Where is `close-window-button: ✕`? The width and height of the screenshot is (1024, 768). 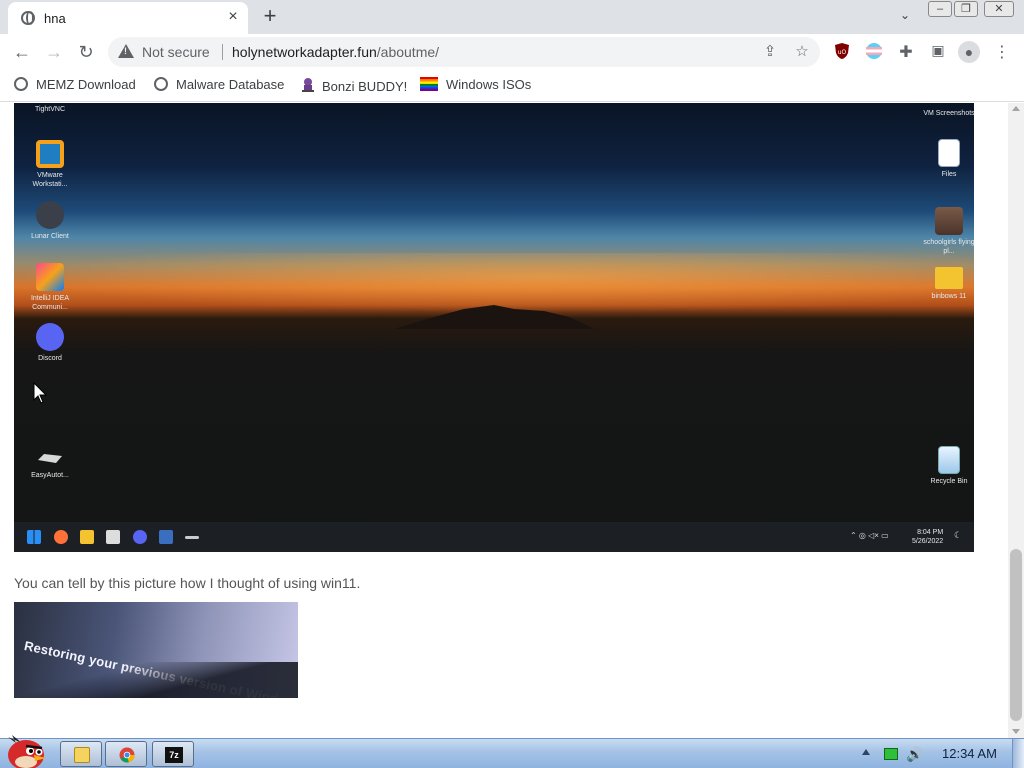 close-window-button: ✕ is located at coordinates (999, 9).